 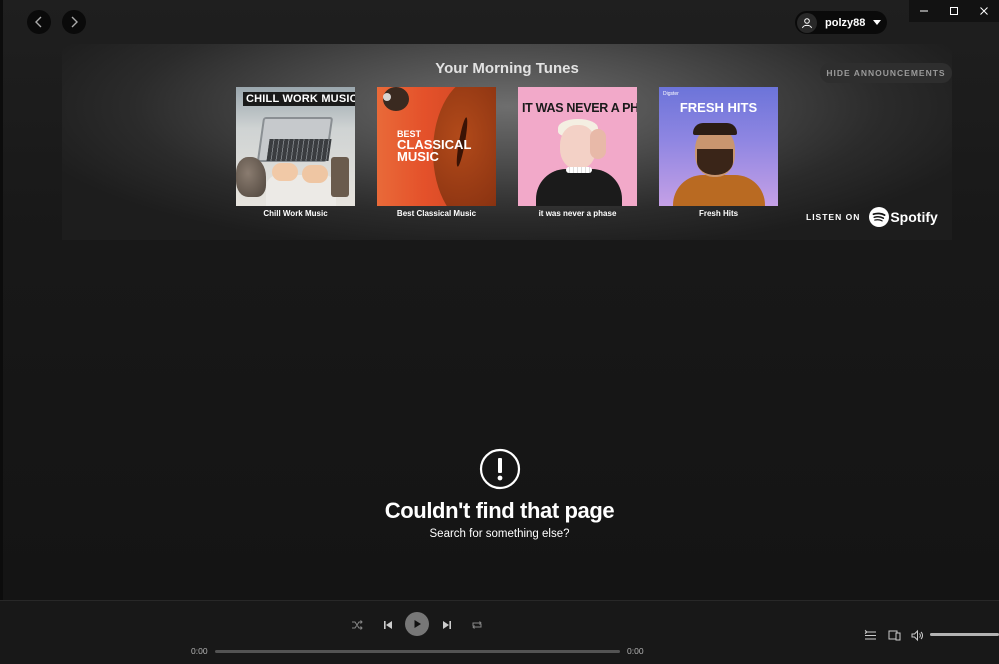 I want to click on forward-button, so click(x=74, y=22).